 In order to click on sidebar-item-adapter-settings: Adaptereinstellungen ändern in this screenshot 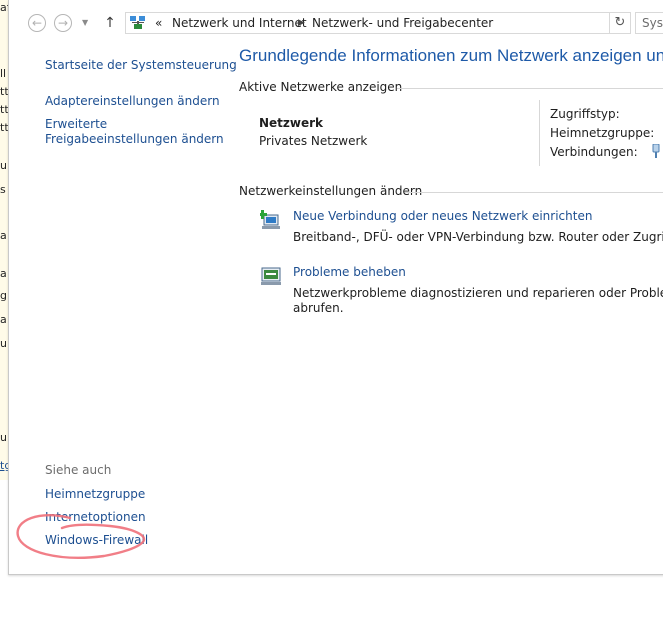, I will do `click(132, 101)`.